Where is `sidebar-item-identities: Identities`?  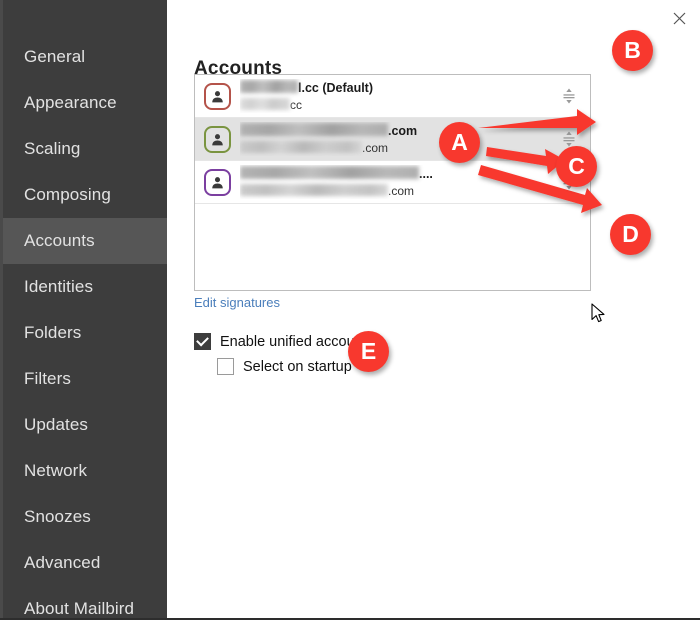 sidebar-item-identities: Identities is located at coordinates (85, 287).